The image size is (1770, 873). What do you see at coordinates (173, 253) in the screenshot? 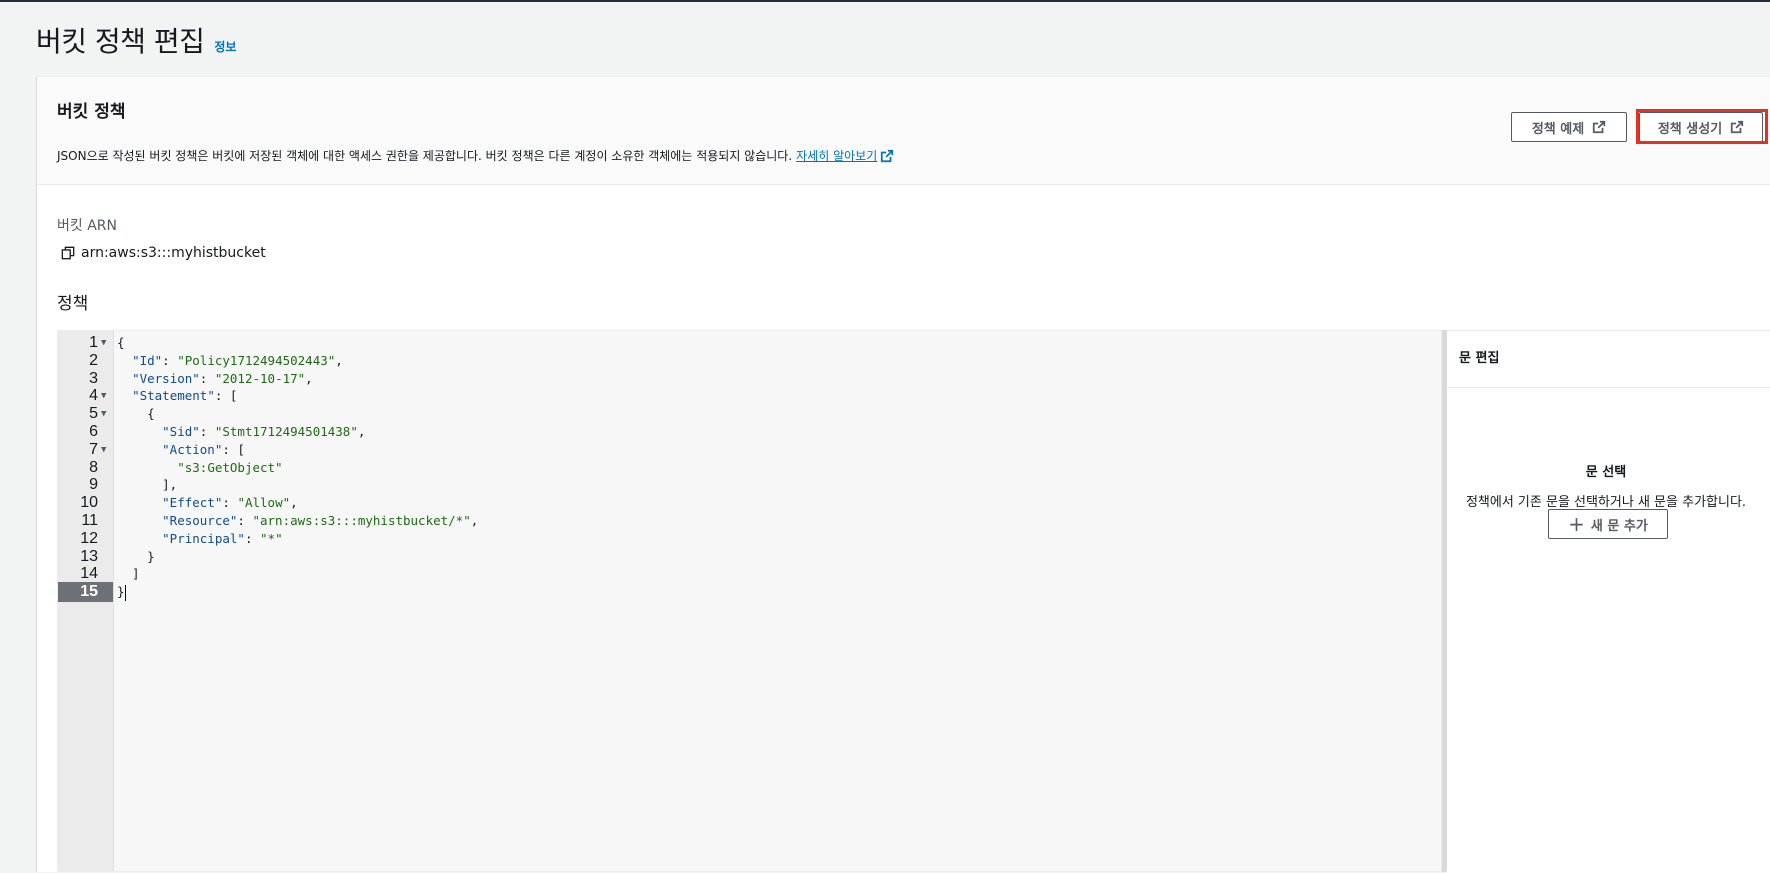
I see `bucket-arn-value: arn:aws:s3:::myhistbucket` at bounding box center [173, 253].